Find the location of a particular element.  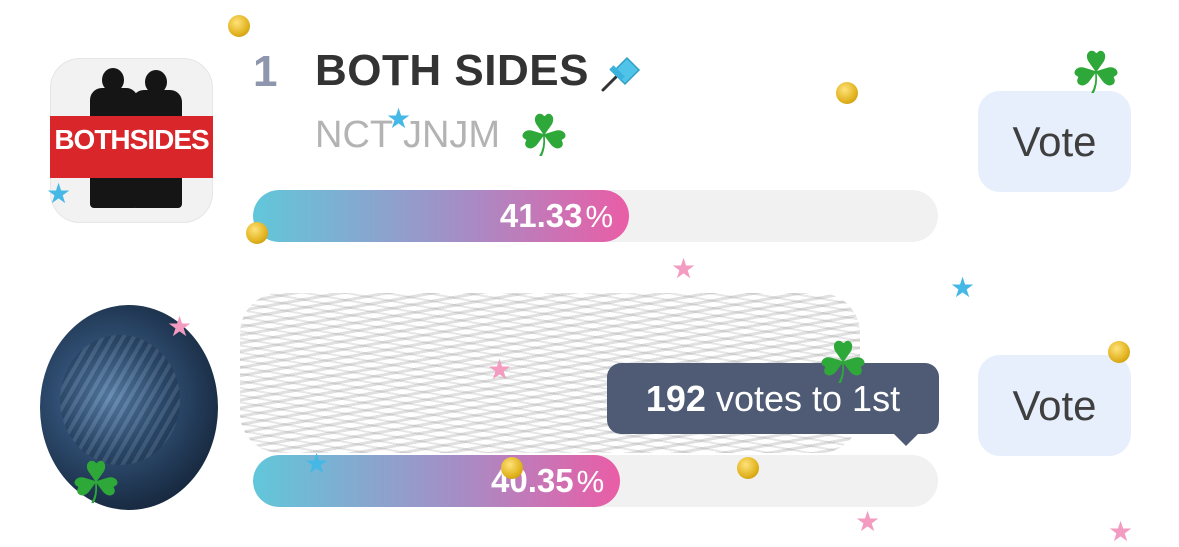

pin-icon is located at coordinates (621, 74).